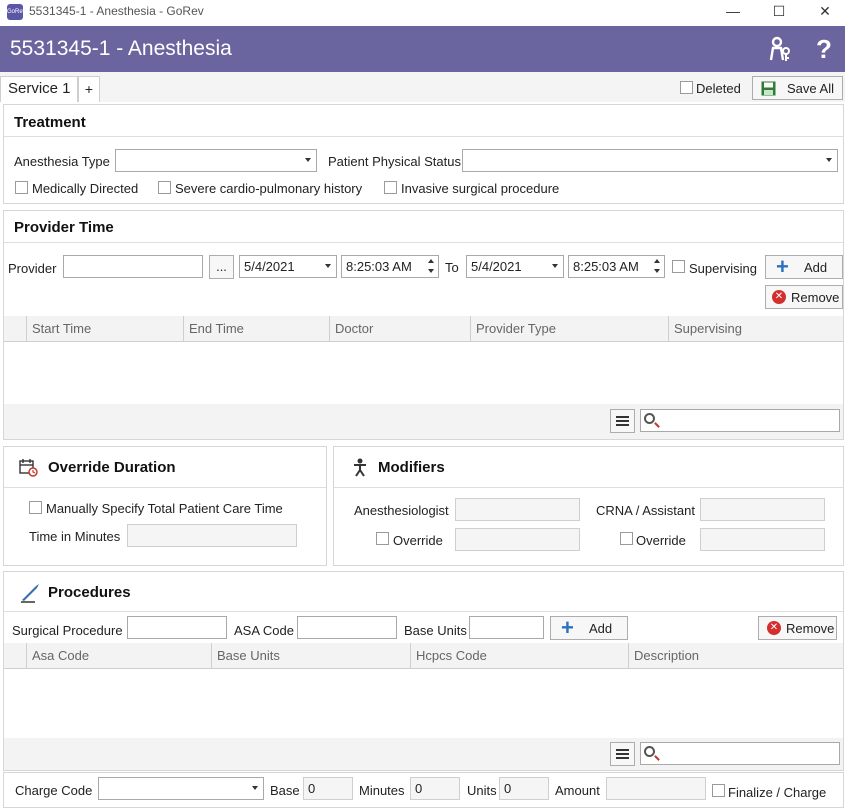 This screenshot has width=845, height=810. Describe the element at coordinates (133, 266) in the screenshot. I see `provider-input` at that location.